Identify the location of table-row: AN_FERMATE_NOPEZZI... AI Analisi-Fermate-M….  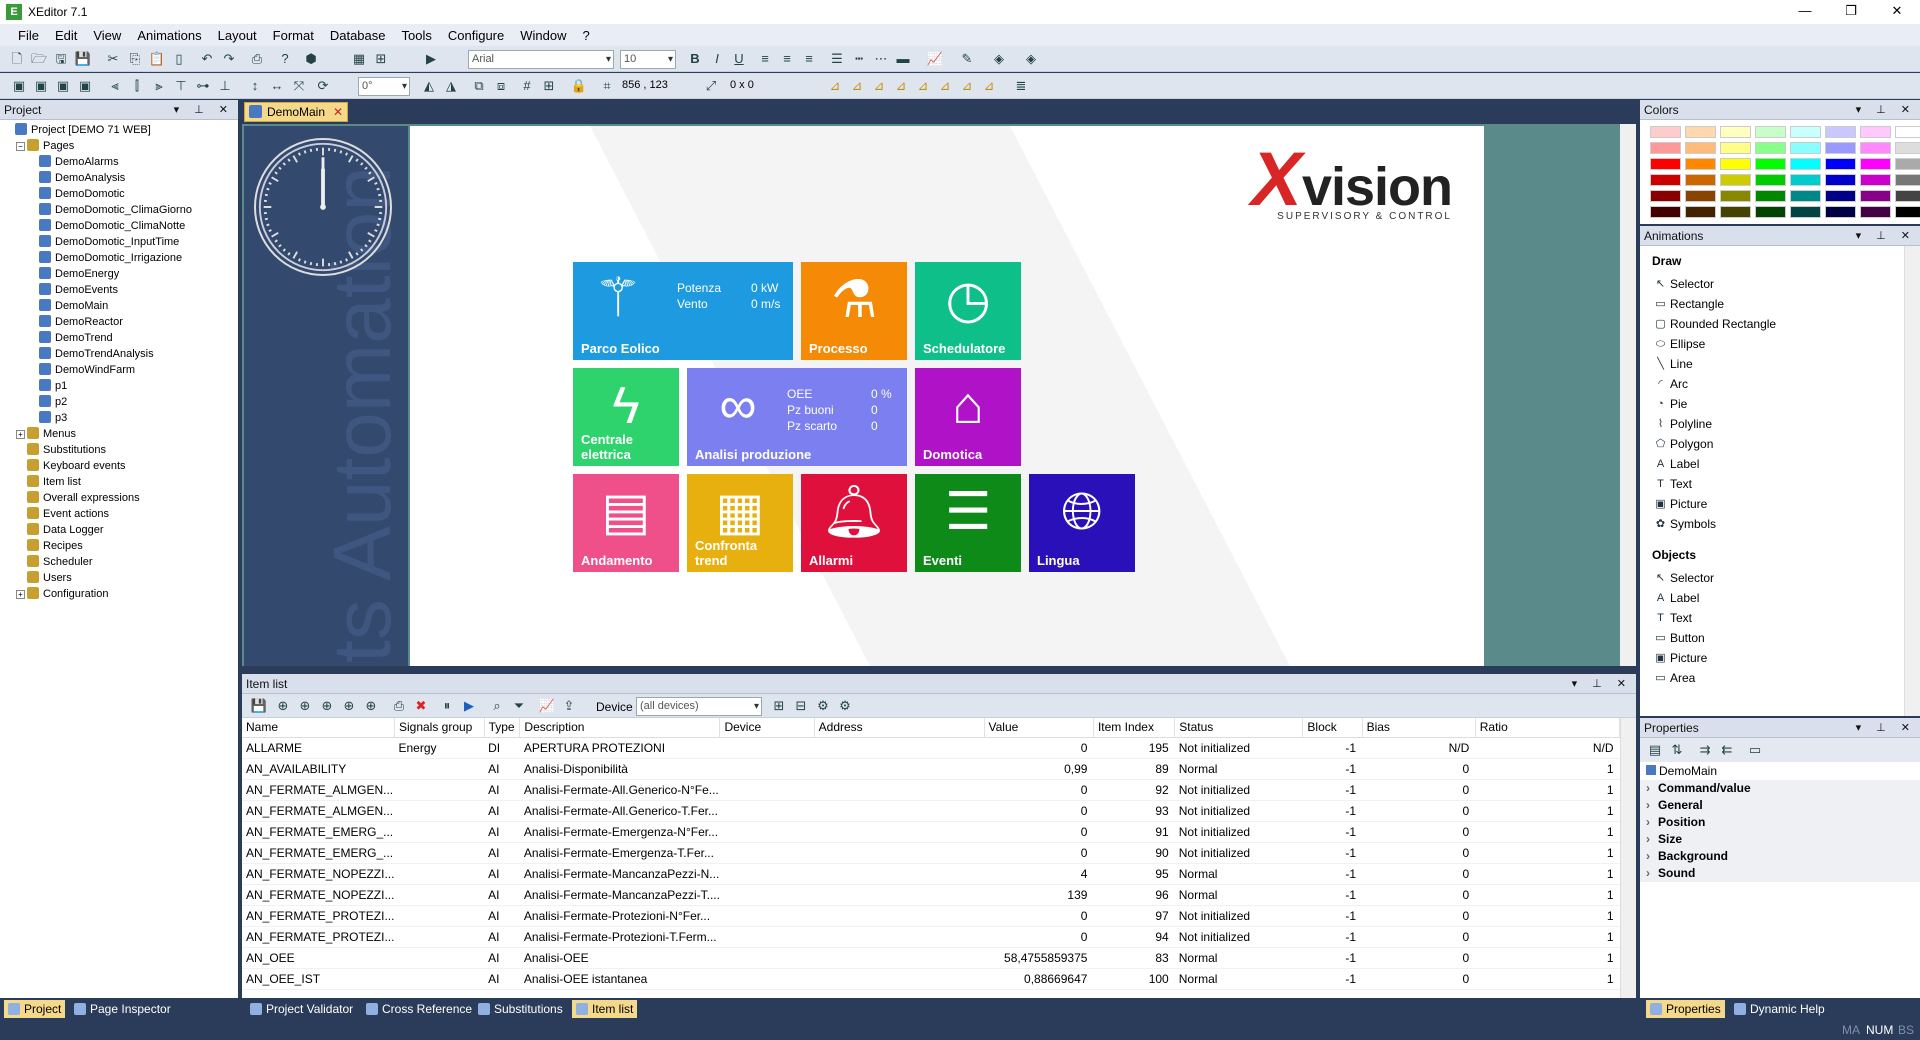
(931, 874).